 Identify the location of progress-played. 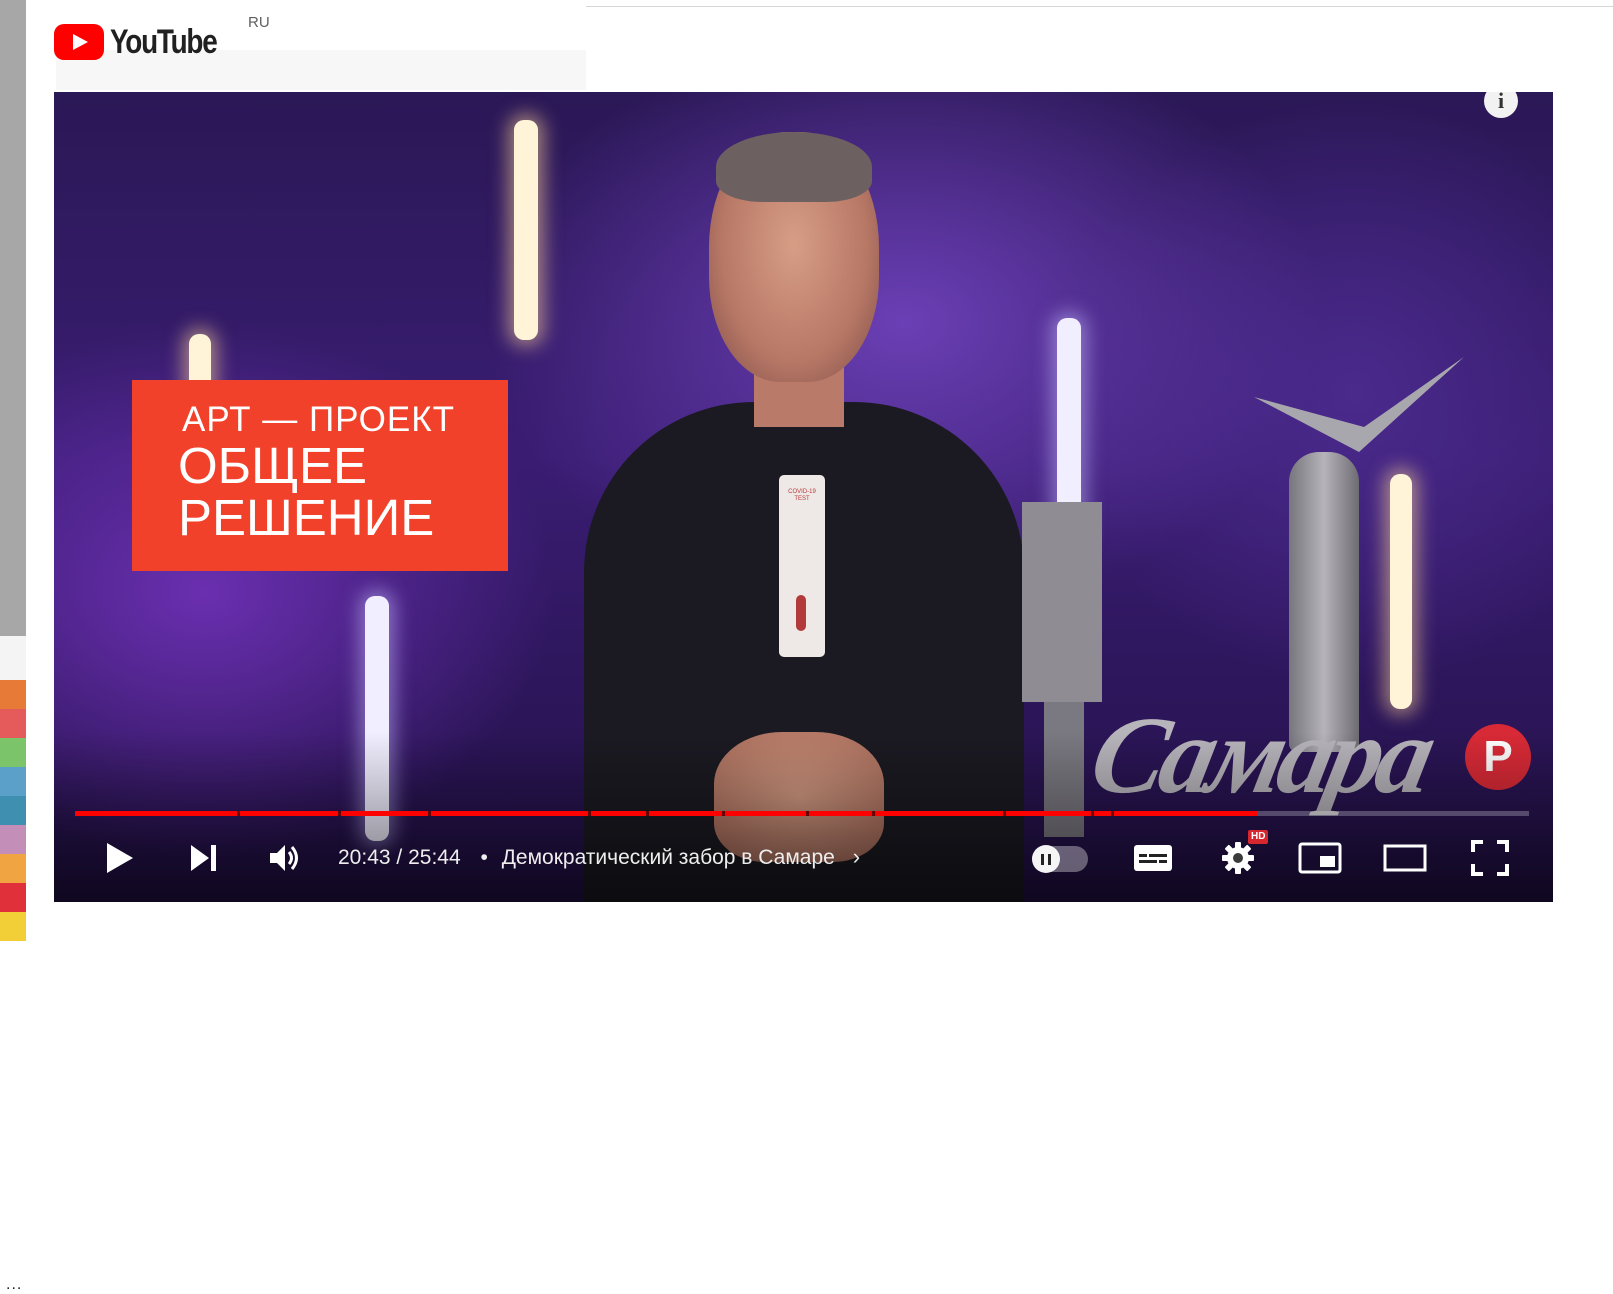
(666, 813).